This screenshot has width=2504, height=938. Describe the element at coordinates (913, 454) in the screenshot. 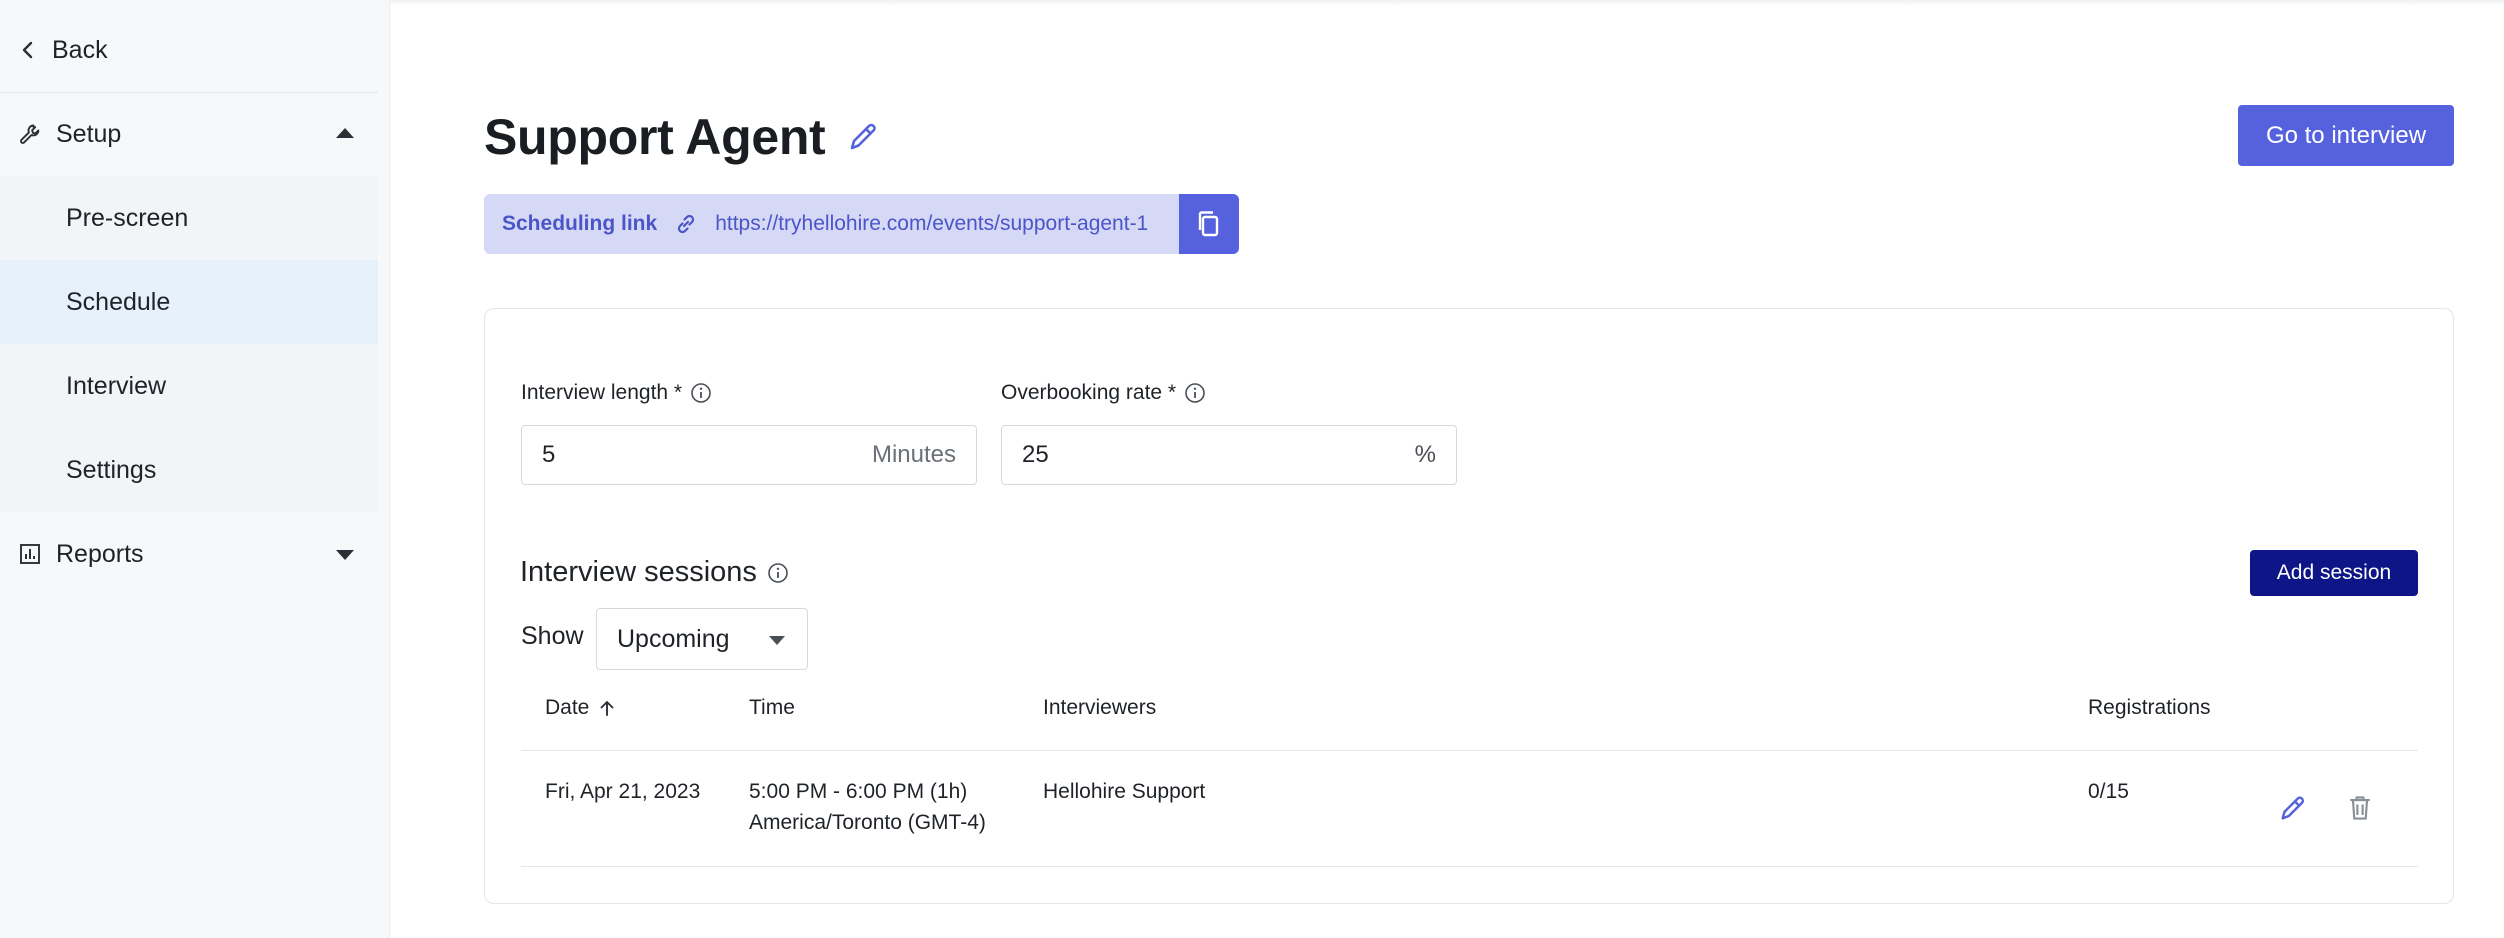

I see `interview-length-unit: Minutes` at that location.